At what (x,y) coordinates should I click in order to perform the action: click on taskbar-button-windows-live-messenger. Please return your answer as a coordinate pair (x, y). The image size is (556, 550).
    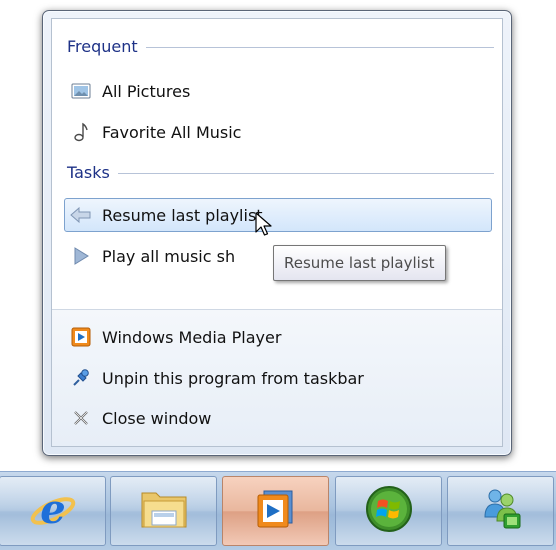
    Looking at the image, I should click on (500, 511).